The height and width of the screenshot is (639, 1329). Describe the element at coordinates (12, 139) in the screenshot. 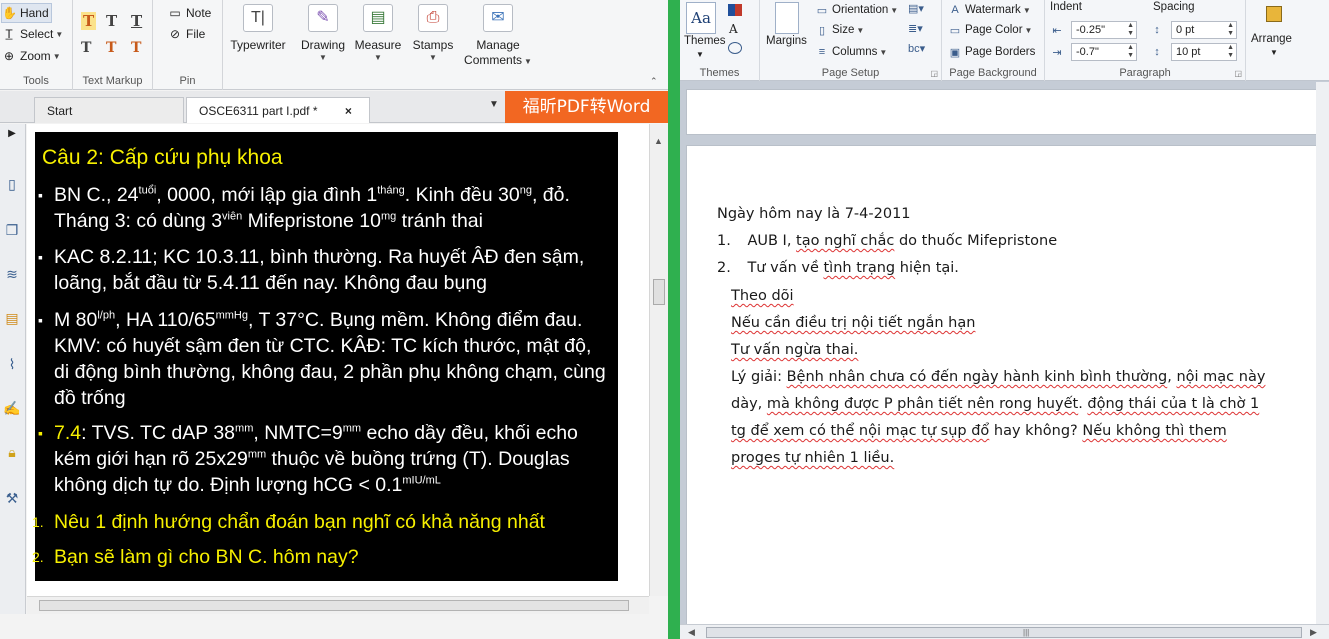

I see `expand-panel-icon: ▶` at that location.